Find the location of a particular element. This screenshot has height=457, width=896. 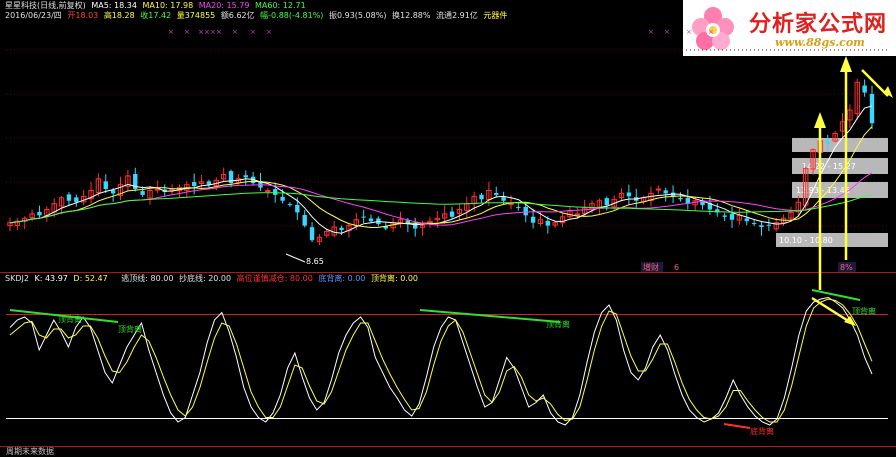

ma60-line is located at coordinates (441, 208).